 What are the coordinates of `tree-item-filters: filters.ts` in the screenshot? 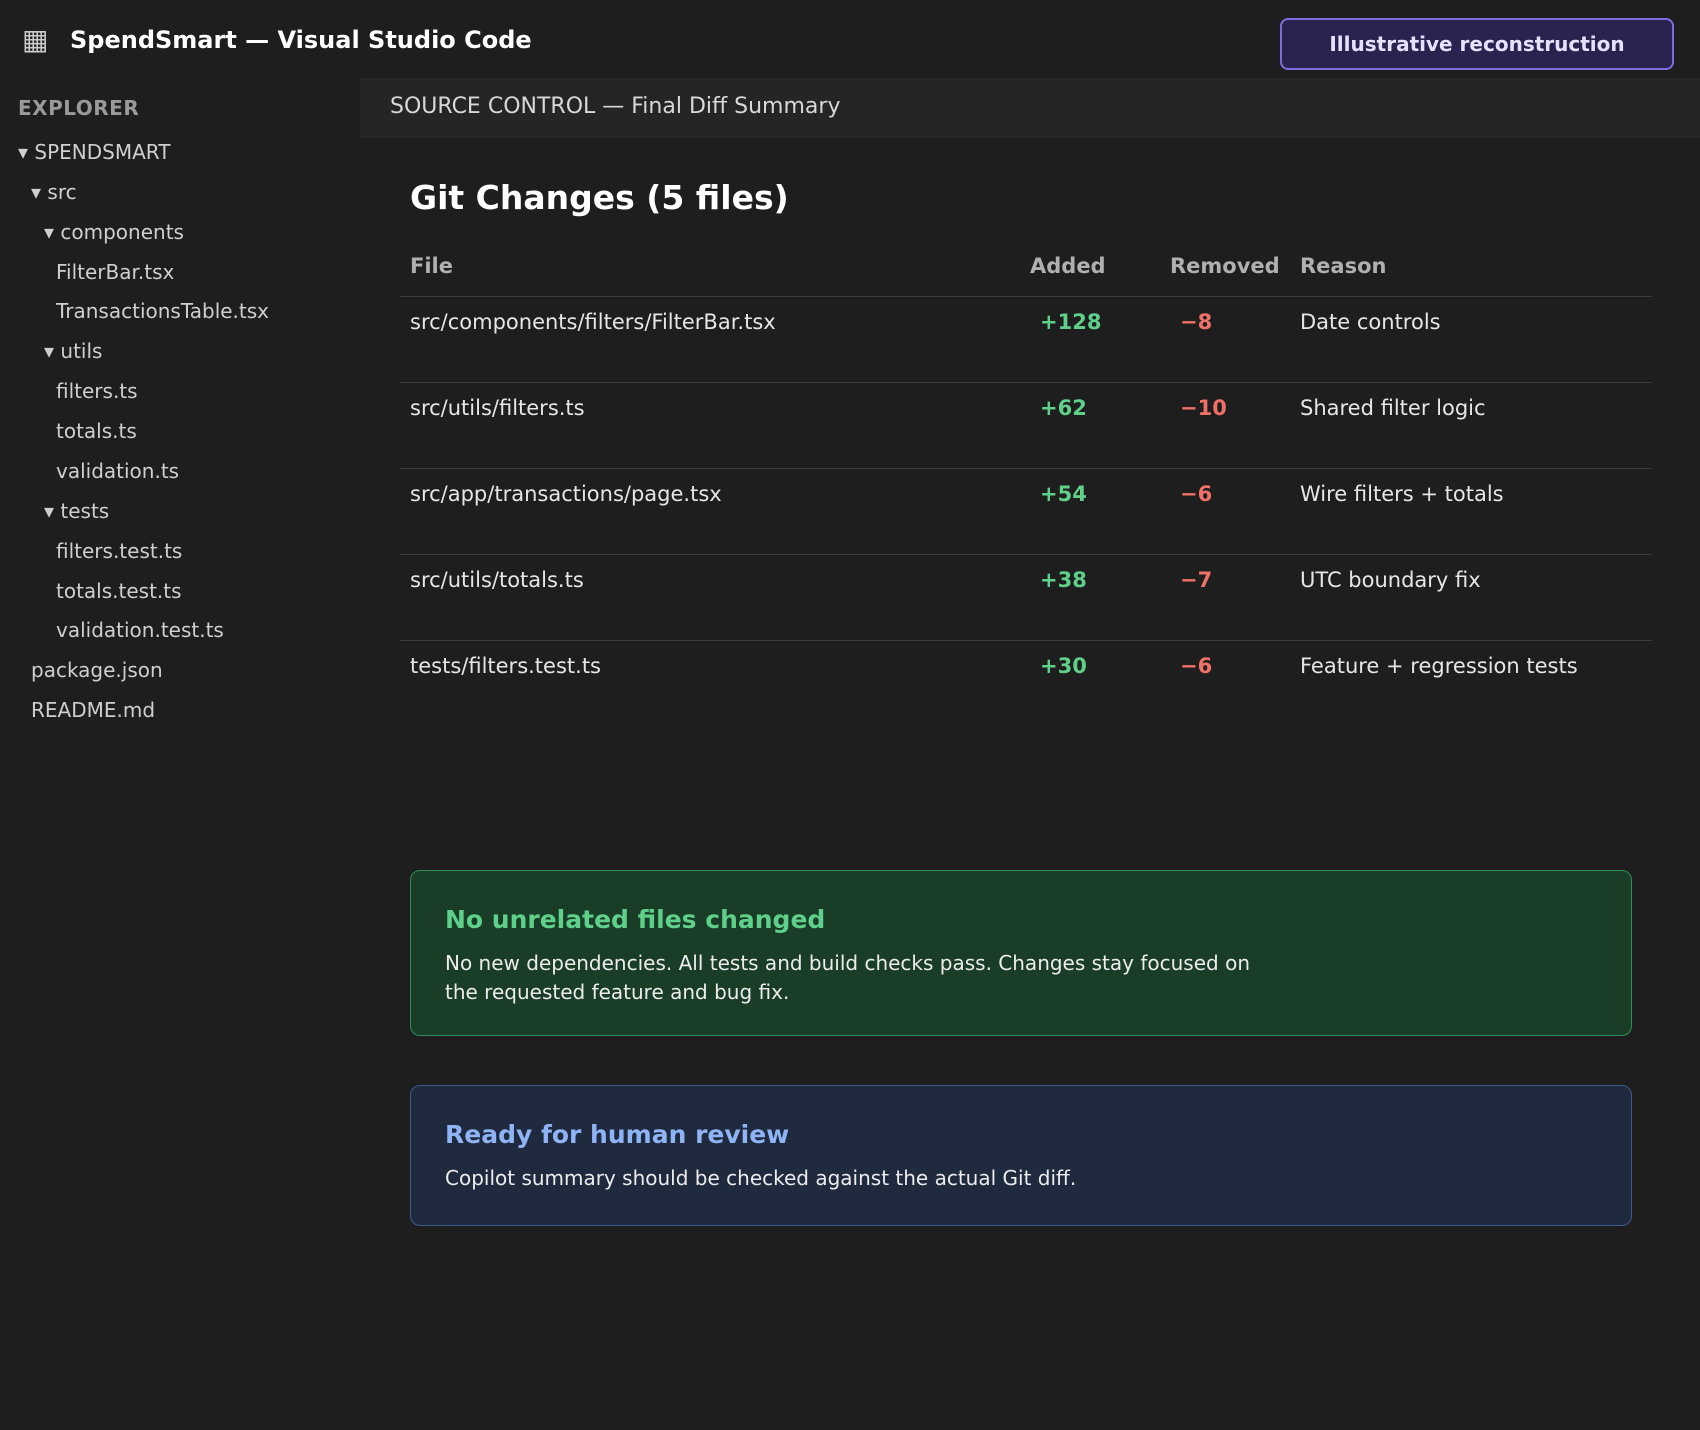 It's located at (97, 391).